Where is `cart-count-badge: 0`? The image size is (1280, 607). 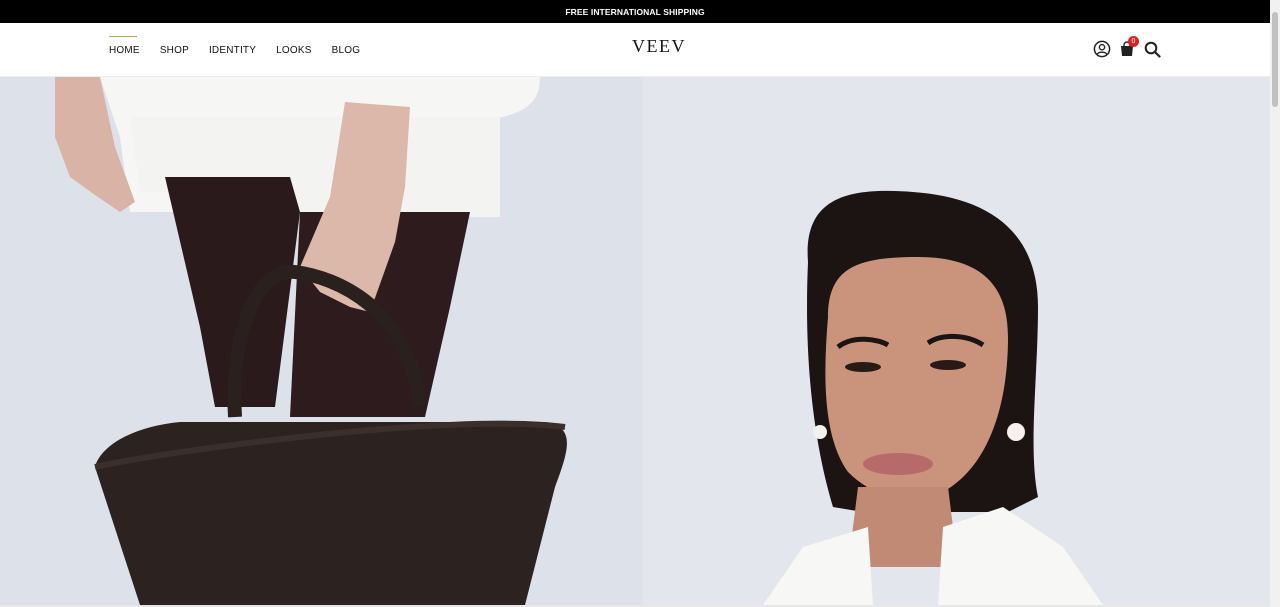 cart-count-badge: 0 is located at coordinates (1133, 41).